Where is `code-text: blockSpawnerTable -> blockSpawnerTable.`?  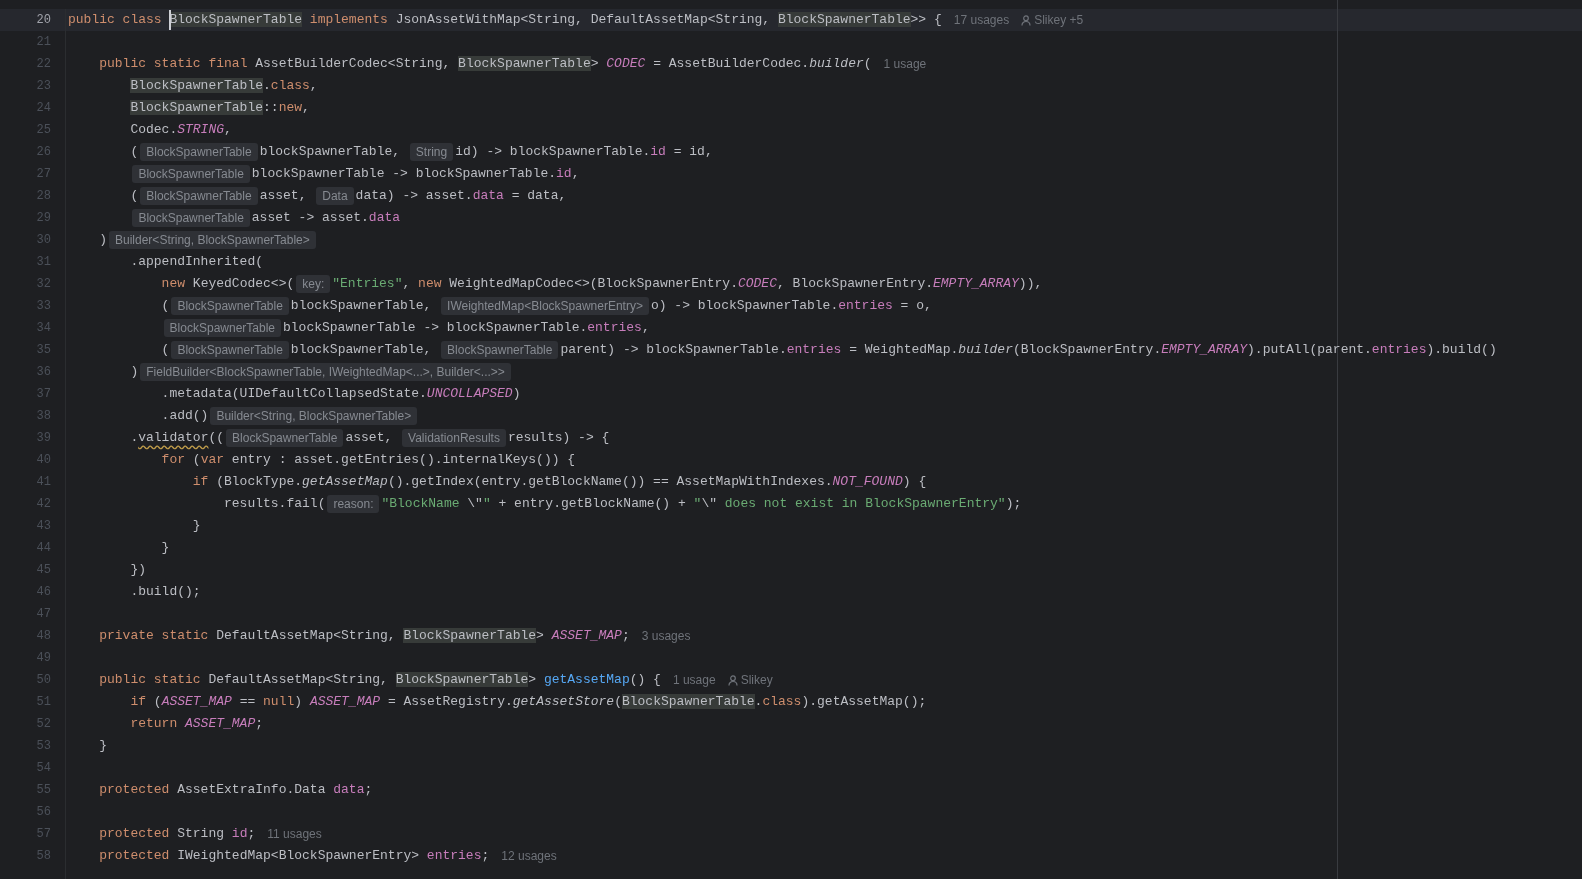
code-text: blockSpawnerTable -> blockSpawnerTable. is located at coordinates (404, 174).